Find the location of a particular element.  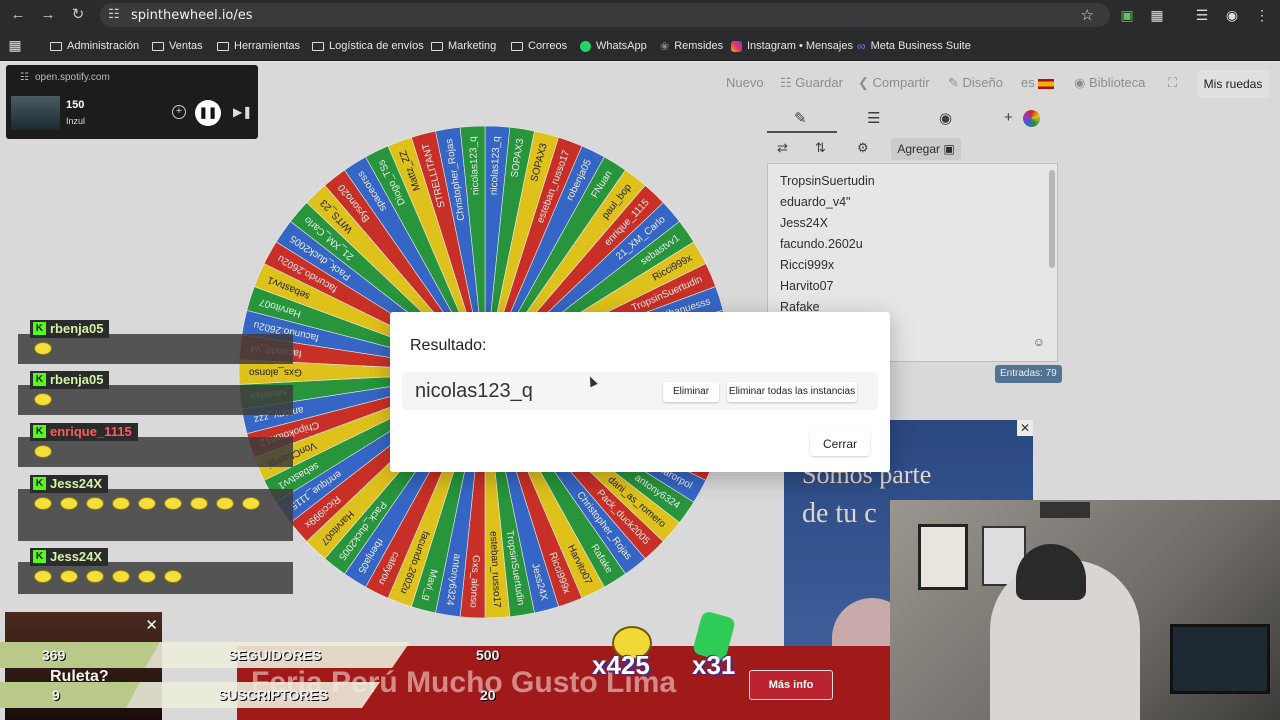

subscribers-label: SUSCRIPTORES is located at coordinates (273, 695).